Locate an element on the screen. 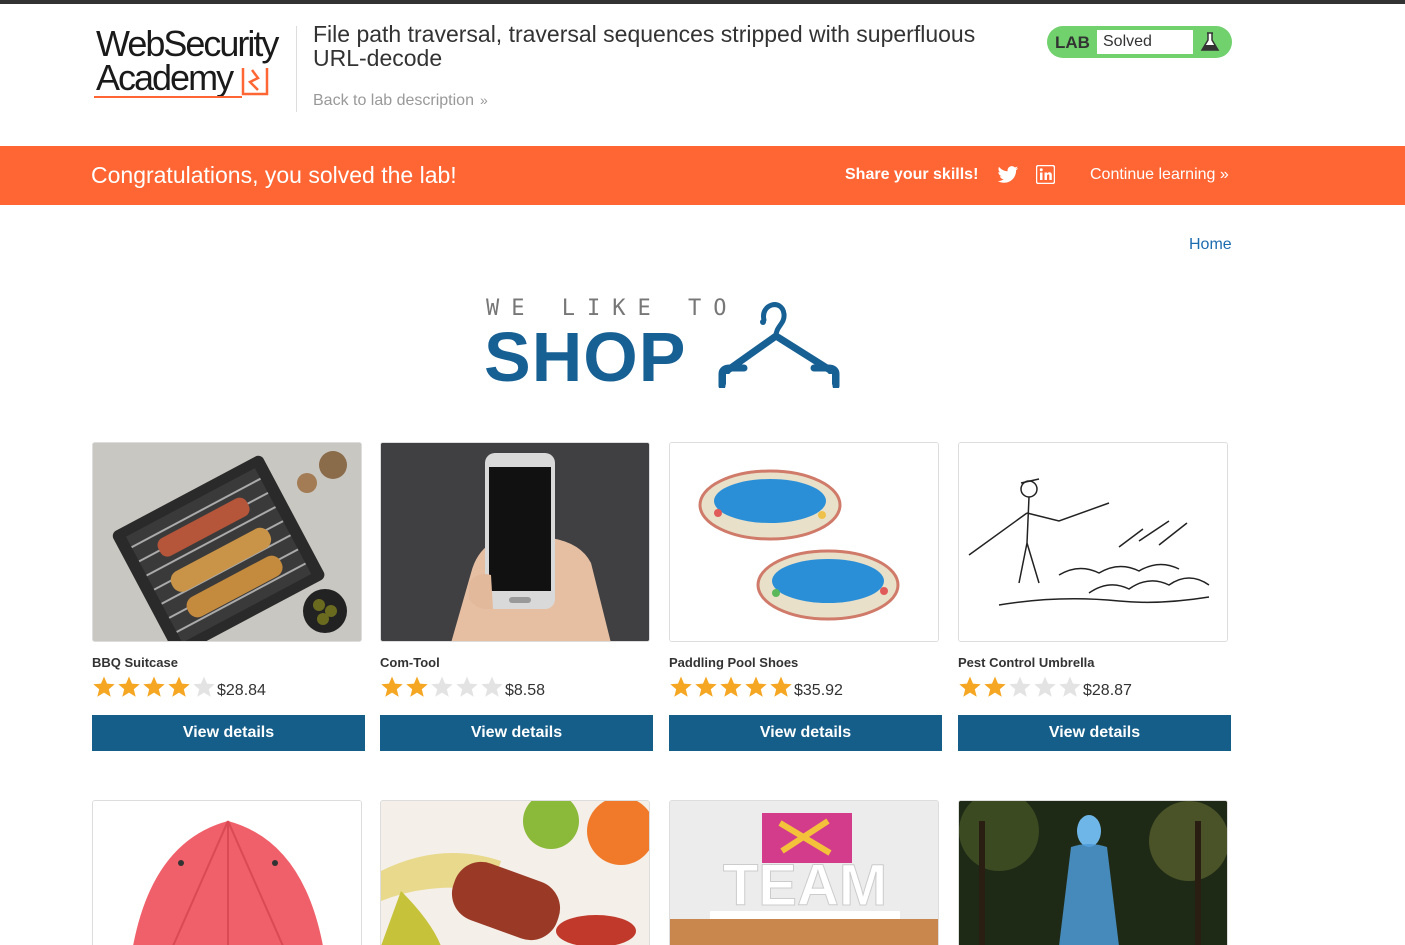 The width and height of the screenshot is (1405, 945). product-image-hologram is located at coordinates (1093, 872).